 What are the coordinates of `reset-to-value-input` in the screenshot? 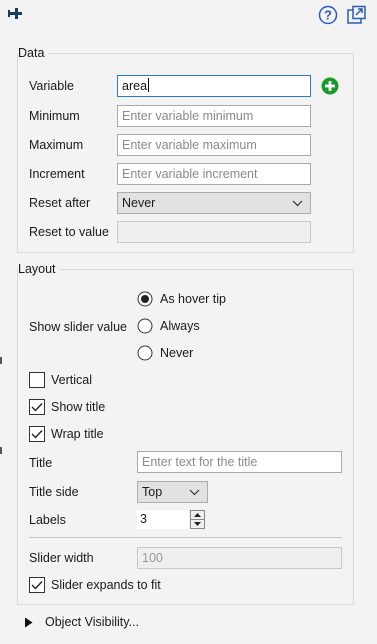 It's located at (214, 232).